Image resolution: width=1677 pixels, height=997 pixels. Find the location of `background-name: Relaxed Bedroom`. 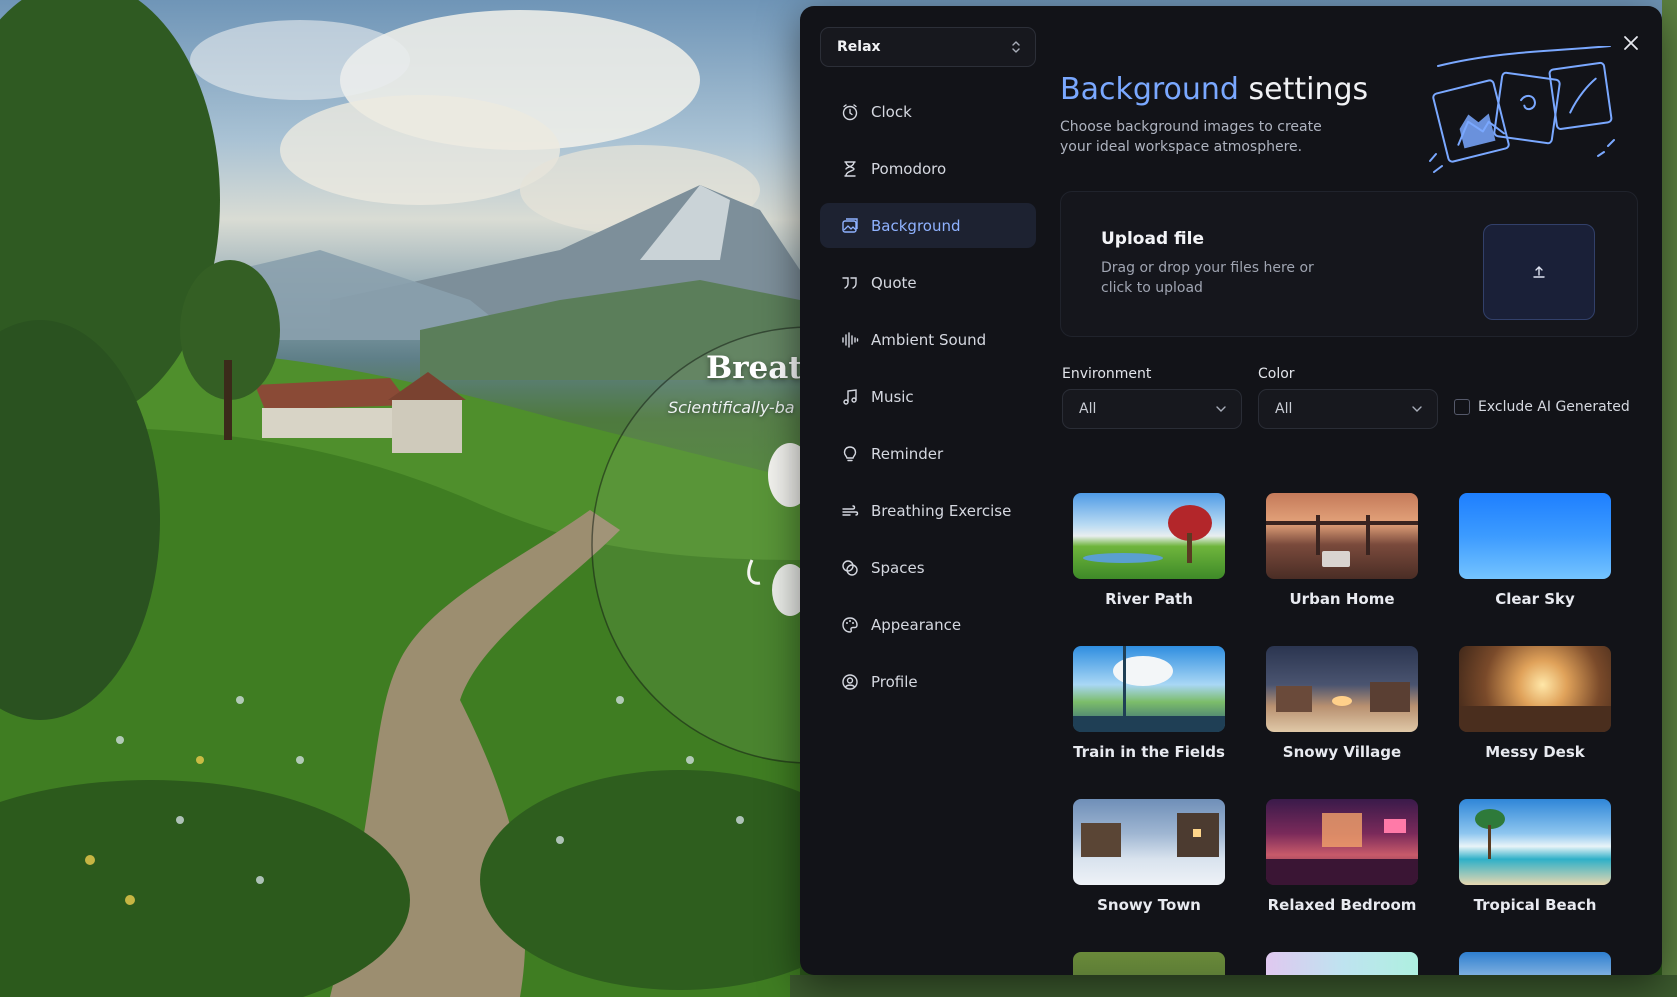

background-name: Relaxed Bedroom is located at coordinates (1342, 905).